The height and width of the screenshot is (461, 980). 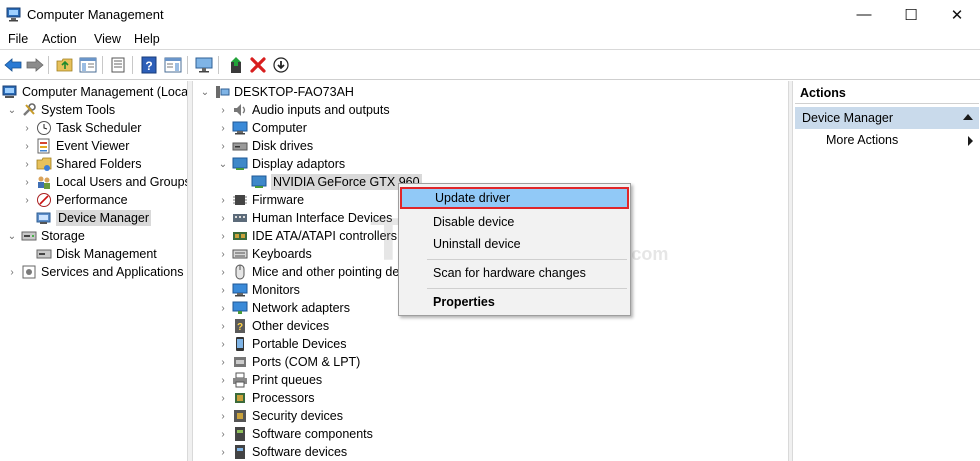 What do you see at coordinates (968, 117) in the screenshot?
I see `collapse-arrow-icon` at bounding box center [968, 117].